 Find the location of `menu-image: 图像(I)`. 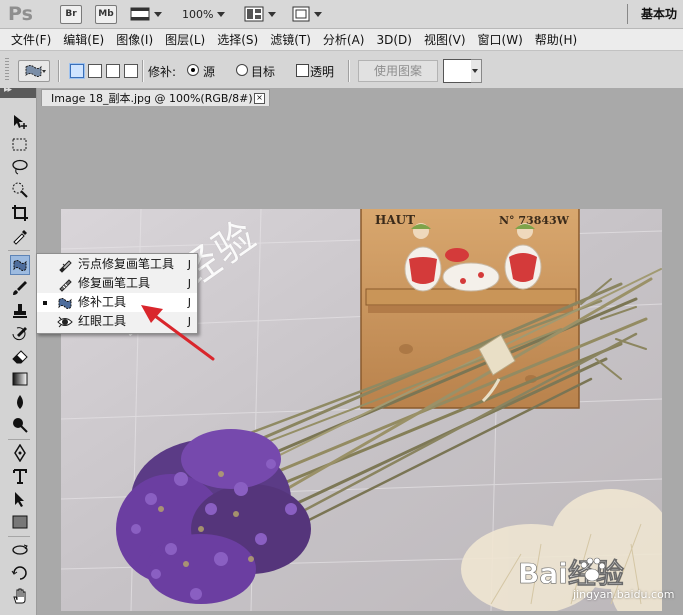

menu-image: 图像(I) is located at coordinates (134, 39).